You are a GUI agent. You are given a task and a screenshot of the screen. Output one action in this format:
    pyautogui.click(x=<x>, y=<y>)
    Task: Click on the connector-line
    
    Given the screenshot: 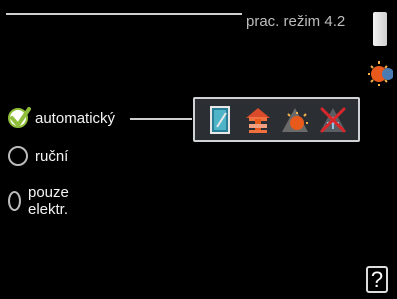 What is the action you would take?
    pyautogui.click(x=161, y=119)
    